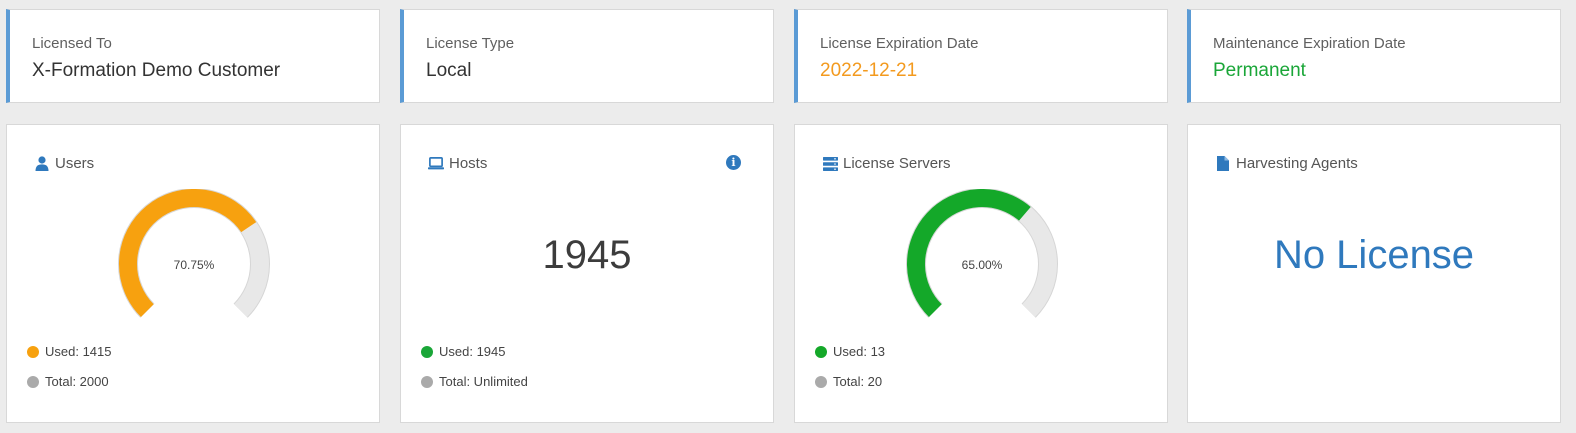 The width and height of the screenshot is (1576, 433). I want to click on maintenance-expiration-card: Maintenance Expiration Date Permanent, so click(1374, 56).